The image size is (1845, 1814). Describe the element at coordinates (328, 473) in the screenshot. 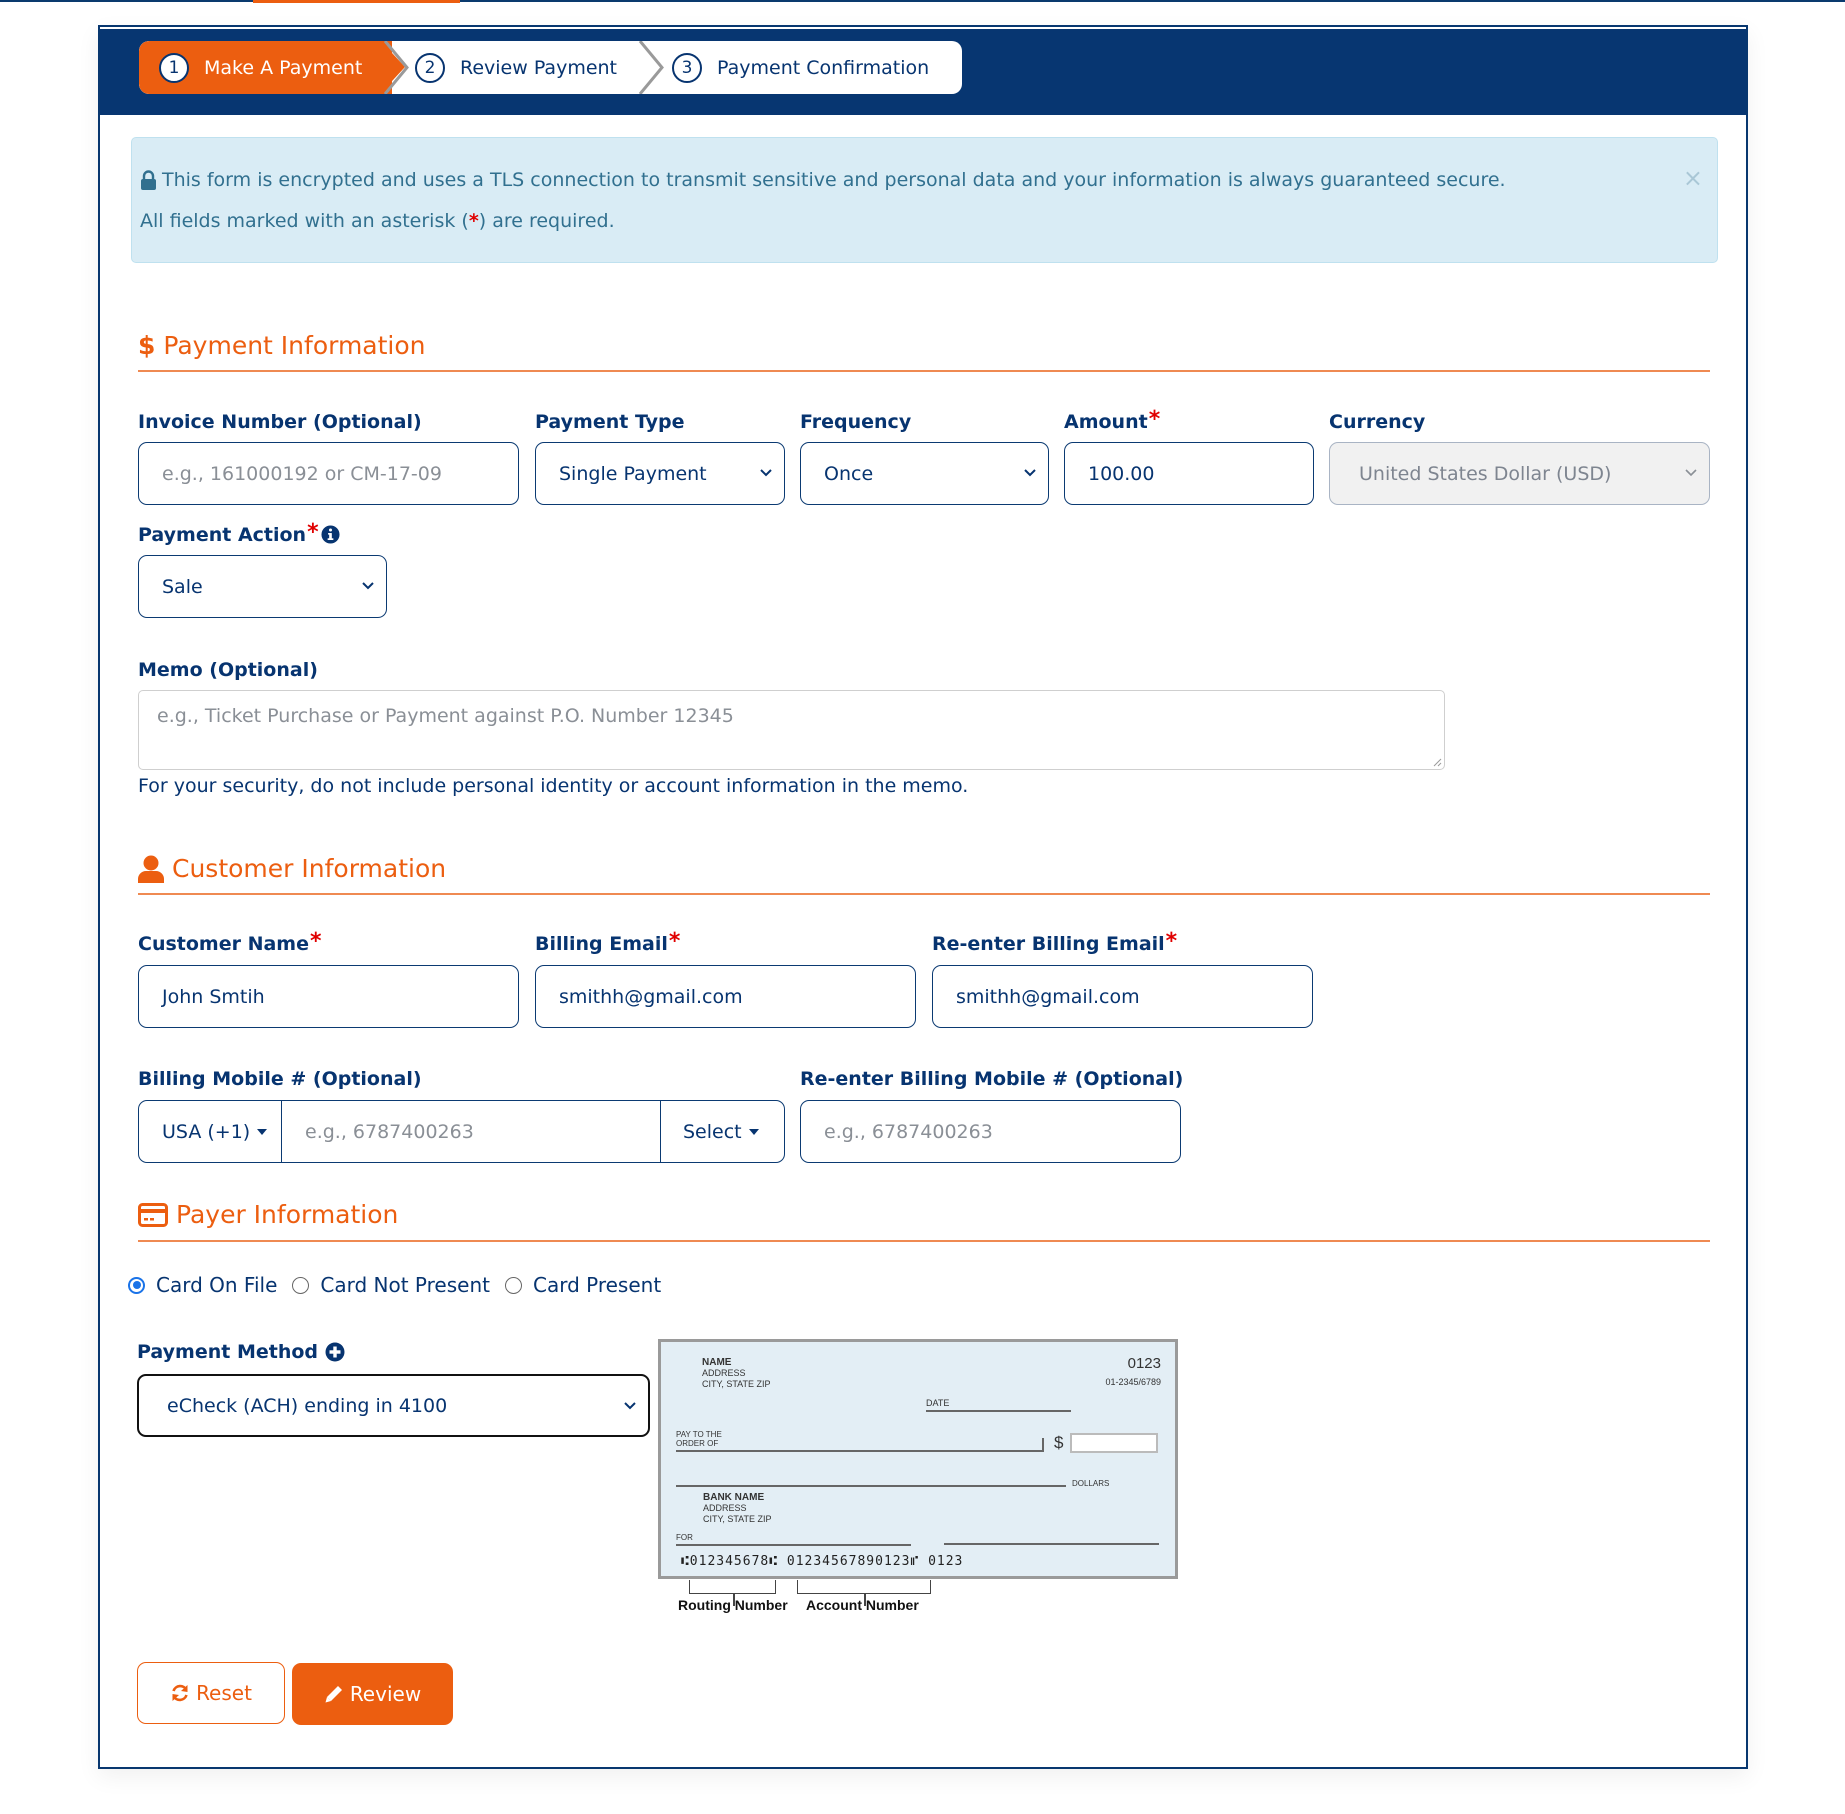

I see `invoice-number-input: e.g., 161000192 or CM-17-09` at that location.